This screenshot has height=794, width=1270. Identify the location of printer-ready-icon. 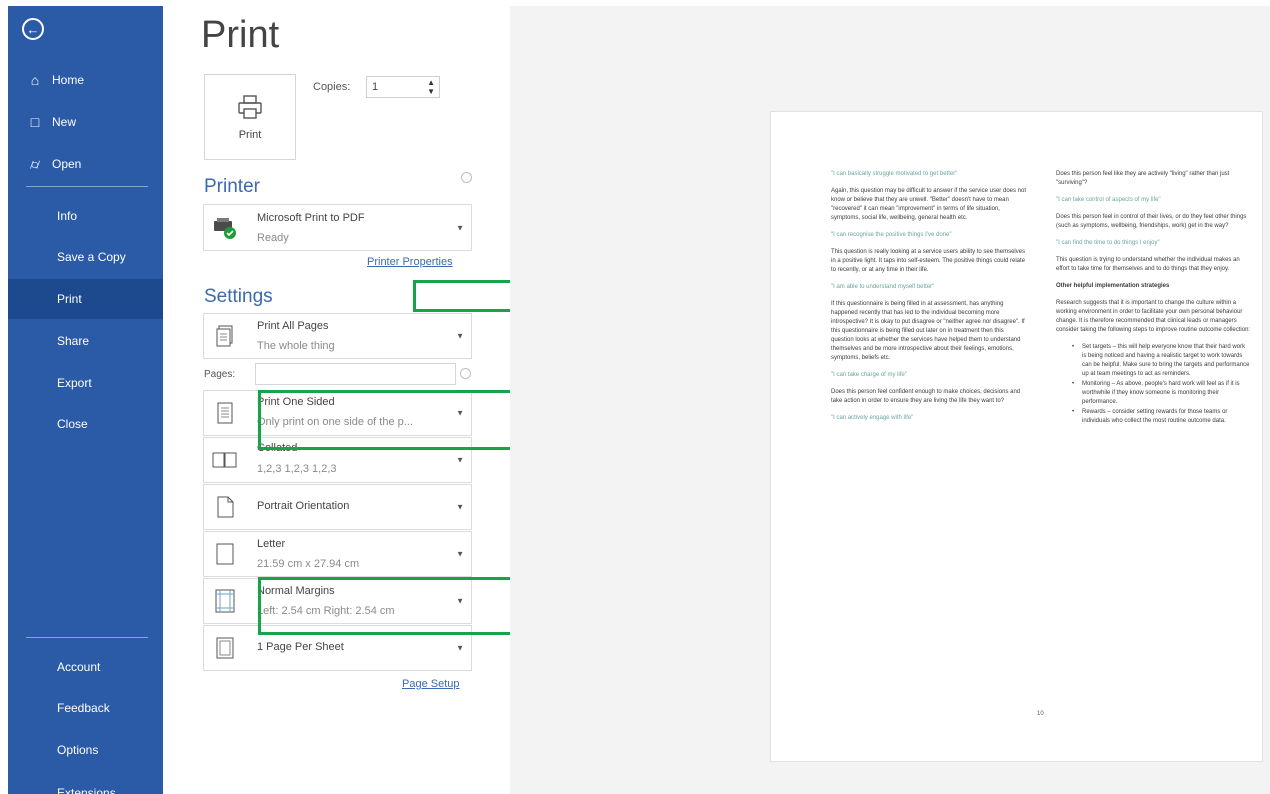
(225, 228).